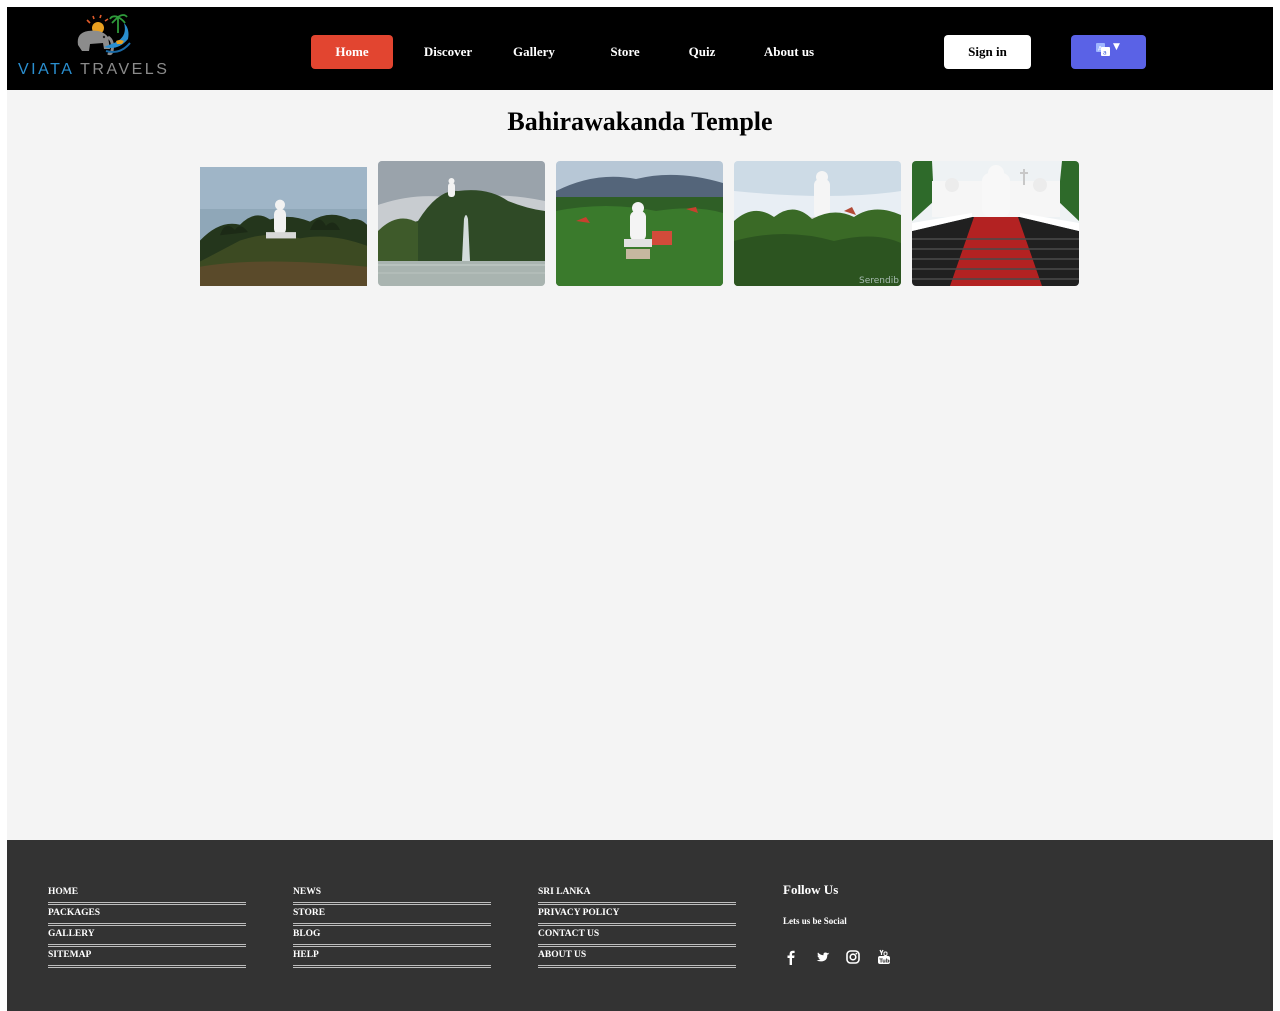 The image size is (1280, 1011). I want to click on statue-above-trees-photo: Serendib, so click(817, 223).